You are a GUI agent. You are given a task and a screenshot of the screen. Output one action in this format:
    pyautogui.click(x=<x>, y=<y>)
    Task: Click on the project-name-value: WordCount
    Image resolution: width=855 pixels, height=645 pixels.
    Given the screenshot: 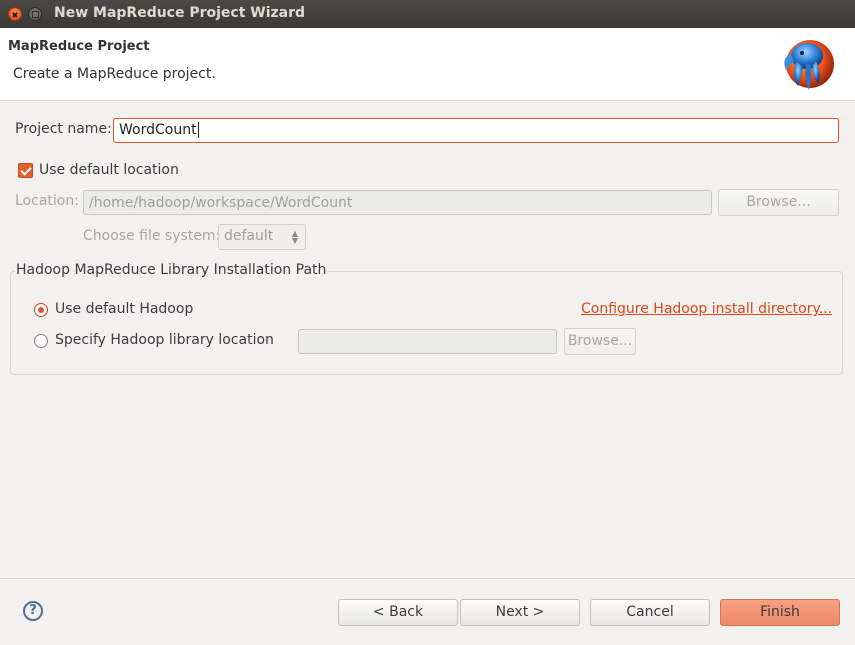 What is the action you would take?
    pyautogui.click(x=158, y=130)
    